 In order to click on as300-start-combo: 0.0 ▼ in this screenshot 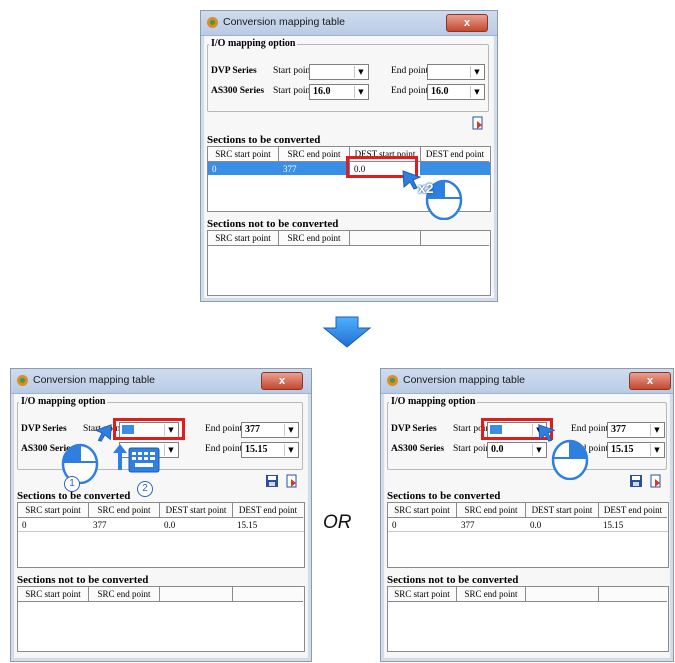, I will do `click(517, 450)`.